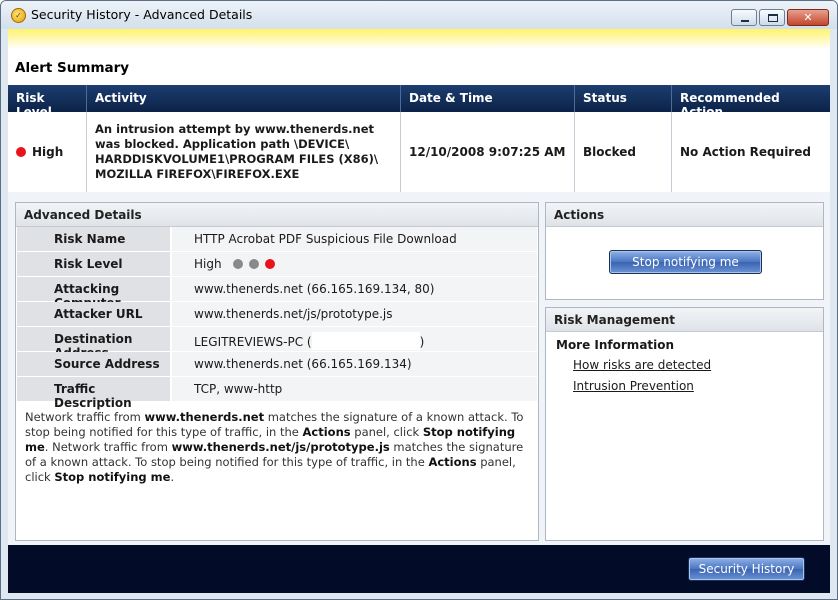 This screenshot has height=600, width=838. What do you see at coordinates (365, 341) in the screenshot?
I see `redacted-box` at bounding box center [365, 341].